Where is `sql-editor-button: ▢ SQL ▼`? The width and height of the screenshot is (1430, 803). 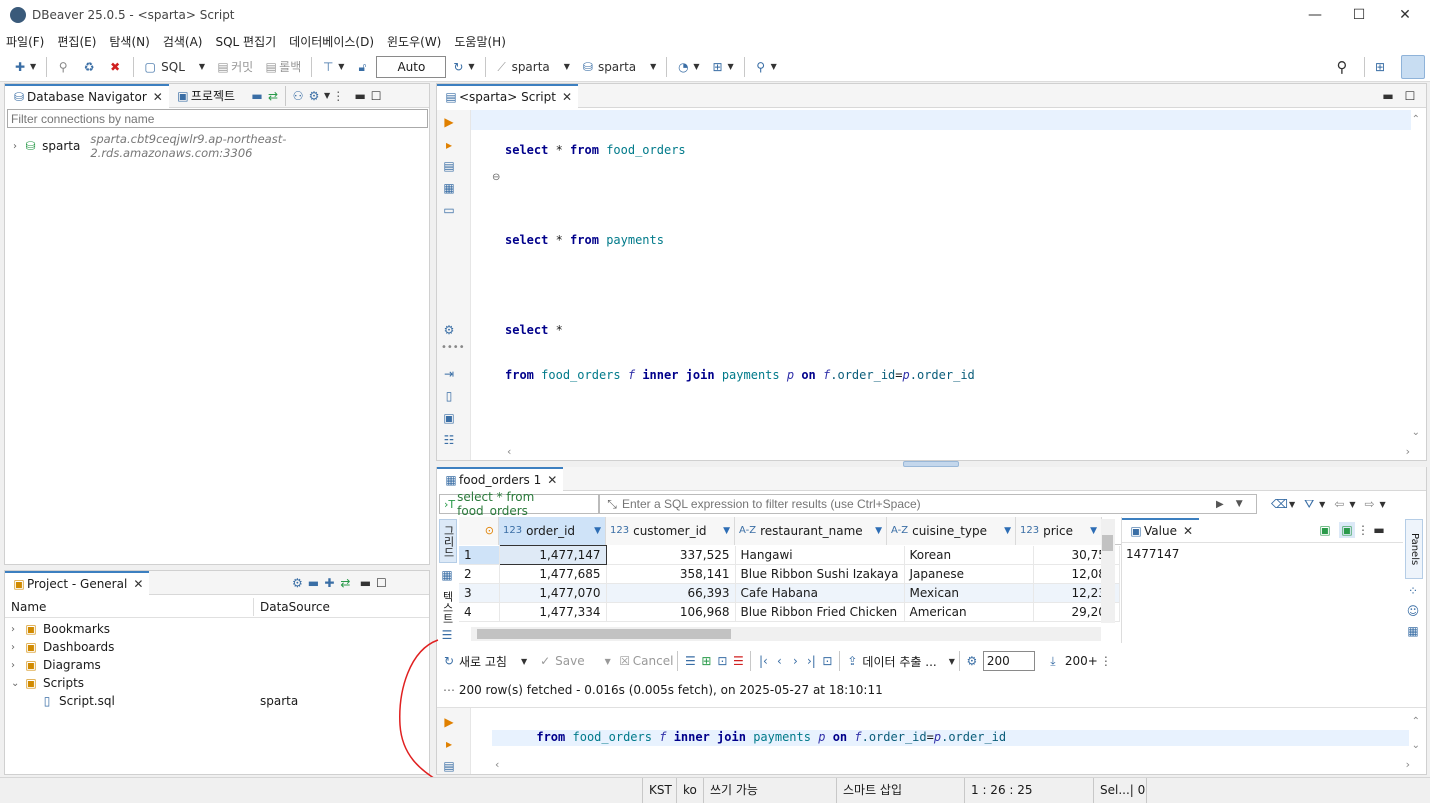
sql-editor-button: ▢ SQL ▼ is located at coordinates (173, 67).